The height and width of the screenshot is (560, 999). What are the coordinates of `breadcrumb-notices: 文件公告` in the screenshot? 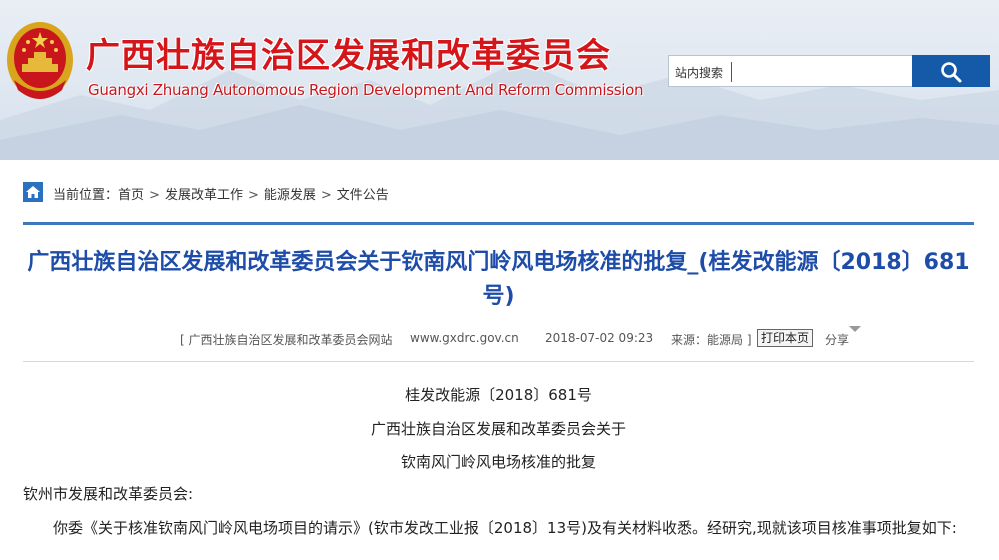 It's located at (363, 195).